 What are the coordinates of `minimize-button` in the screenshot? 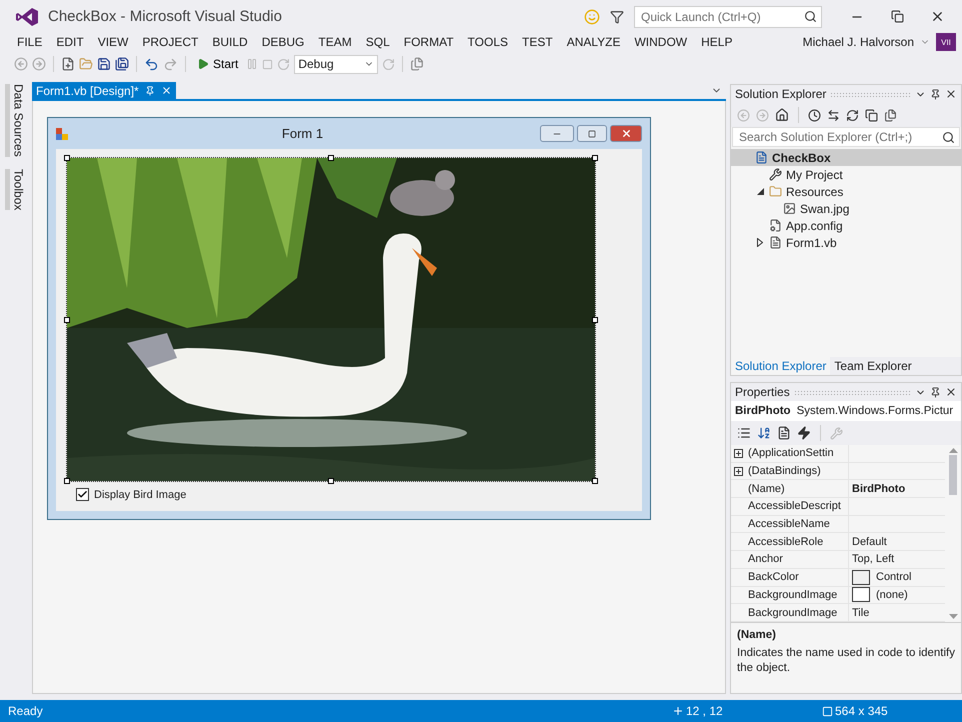 It's located at (557, 133).